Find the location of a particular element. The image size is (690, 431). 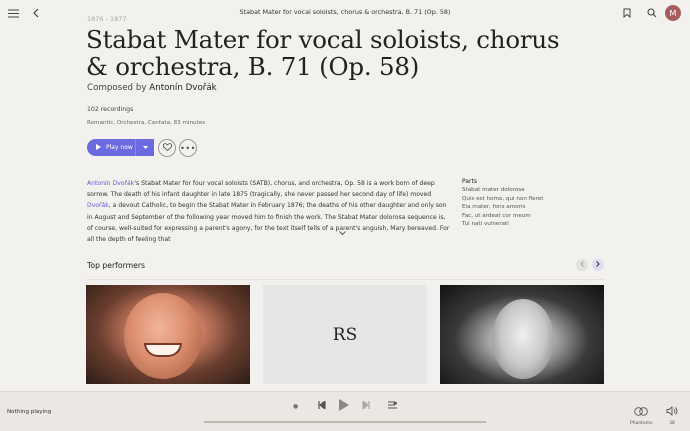

play-now-label: Play now is located at coordinates (119, 147).